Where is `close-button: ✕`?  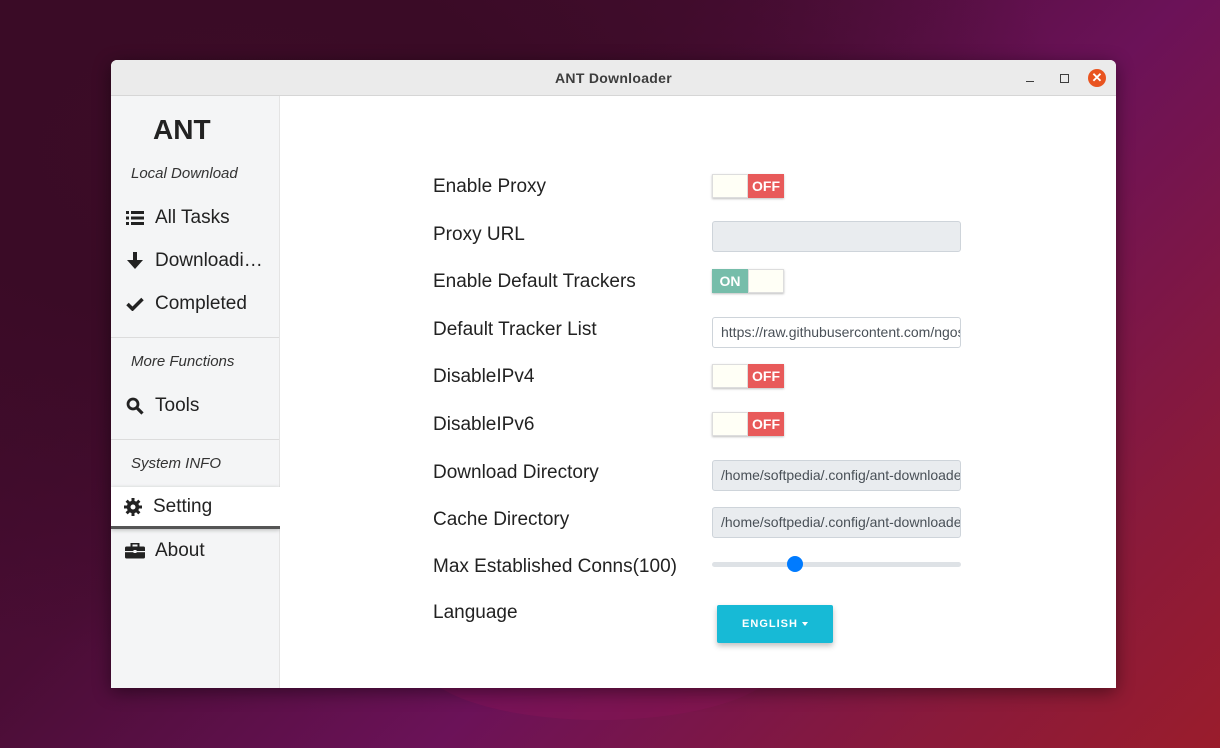 close-button: ✕ is located at coordinates (1097, 78).